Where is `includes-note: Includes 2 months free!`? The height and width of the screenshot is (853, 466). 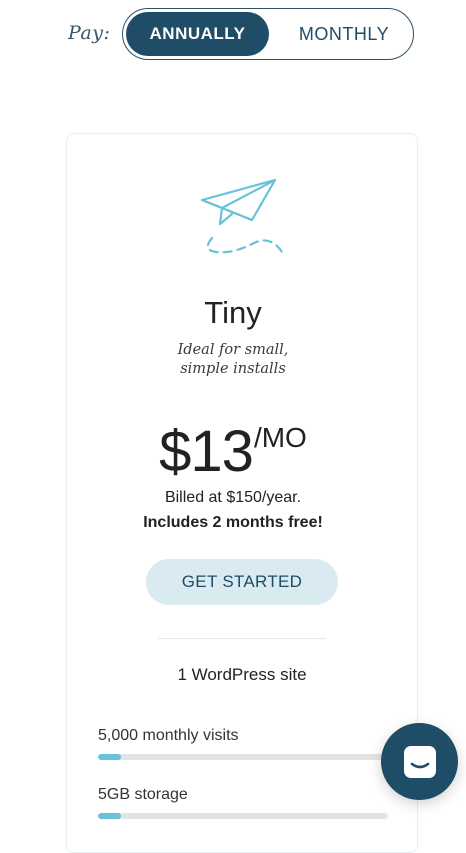
includes-note: Includes 2 months free! is located at coordinates (233, 522).